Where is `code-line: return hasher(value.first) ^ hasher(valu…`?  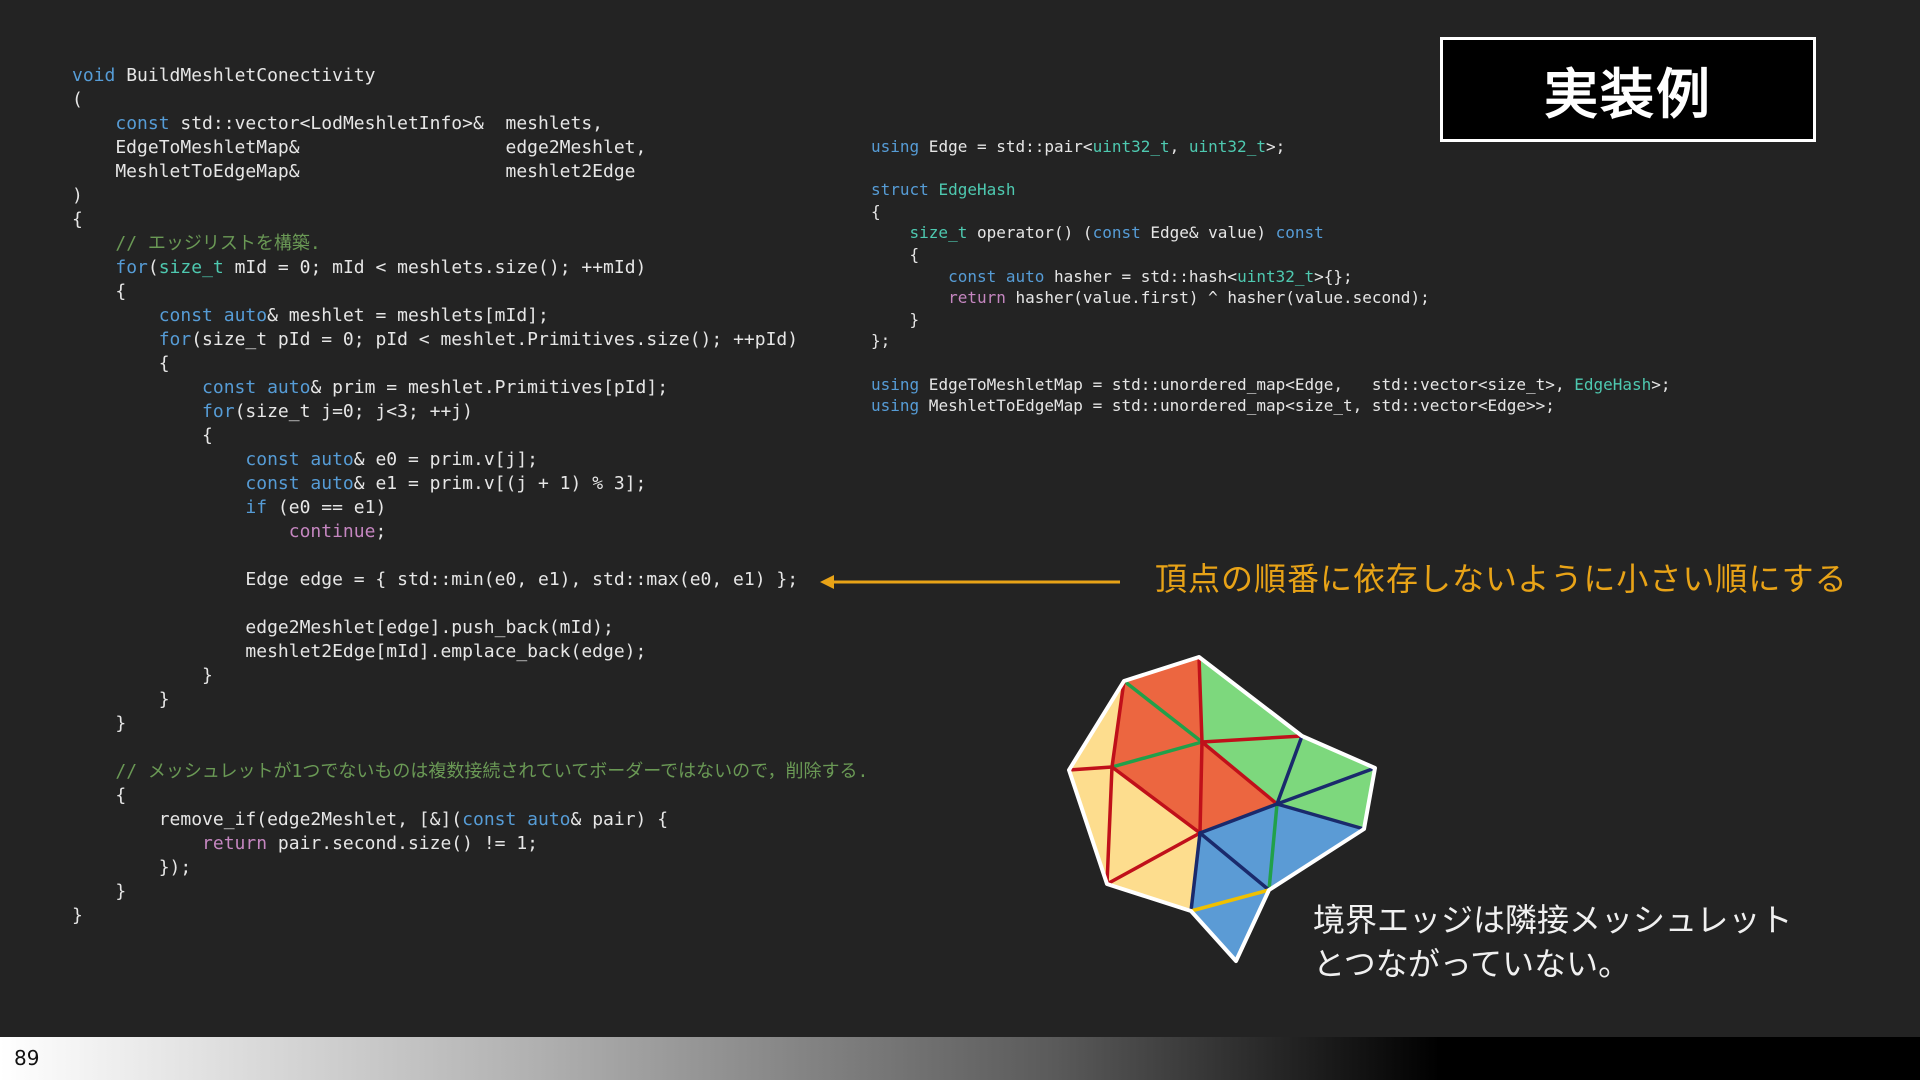
code-line: return hasher(value.first) ^ hasher(valu… is located at coordinates (1271, 298).